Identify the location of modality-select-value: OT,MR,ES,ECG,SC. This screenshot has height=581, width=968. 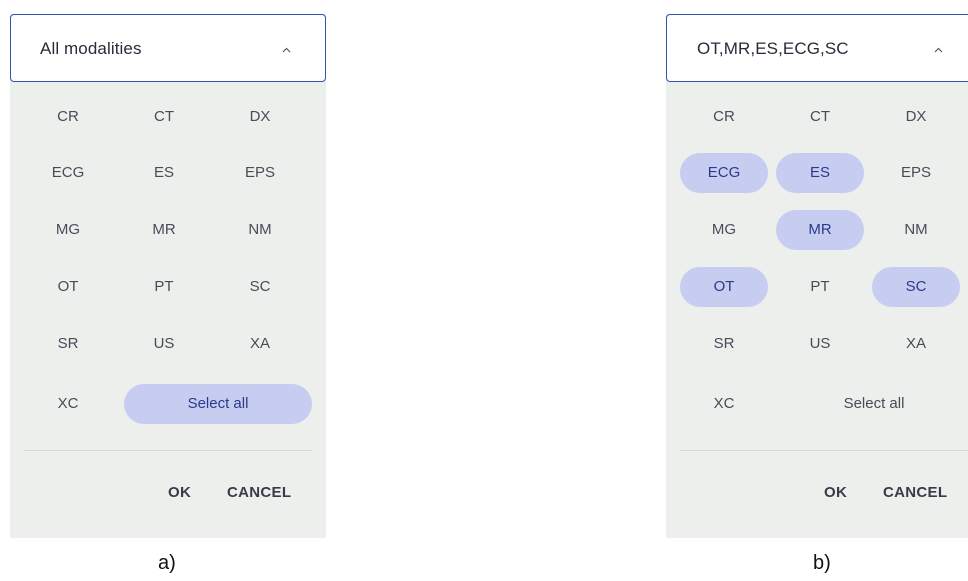
(773, 48).